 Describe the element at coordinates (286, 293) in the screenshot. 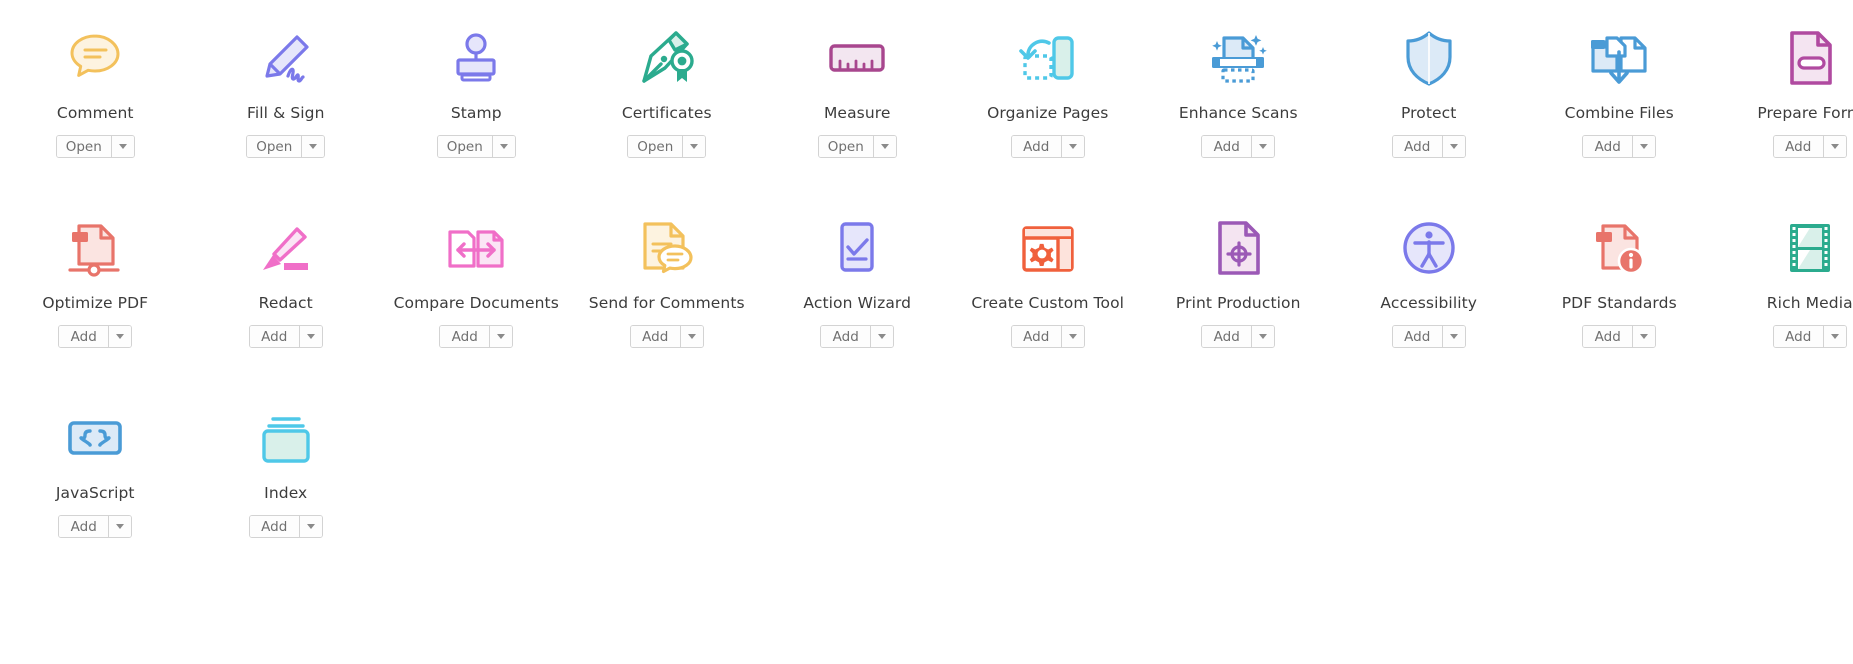

I see `tool-tile-redact: Redact Add` at that location.